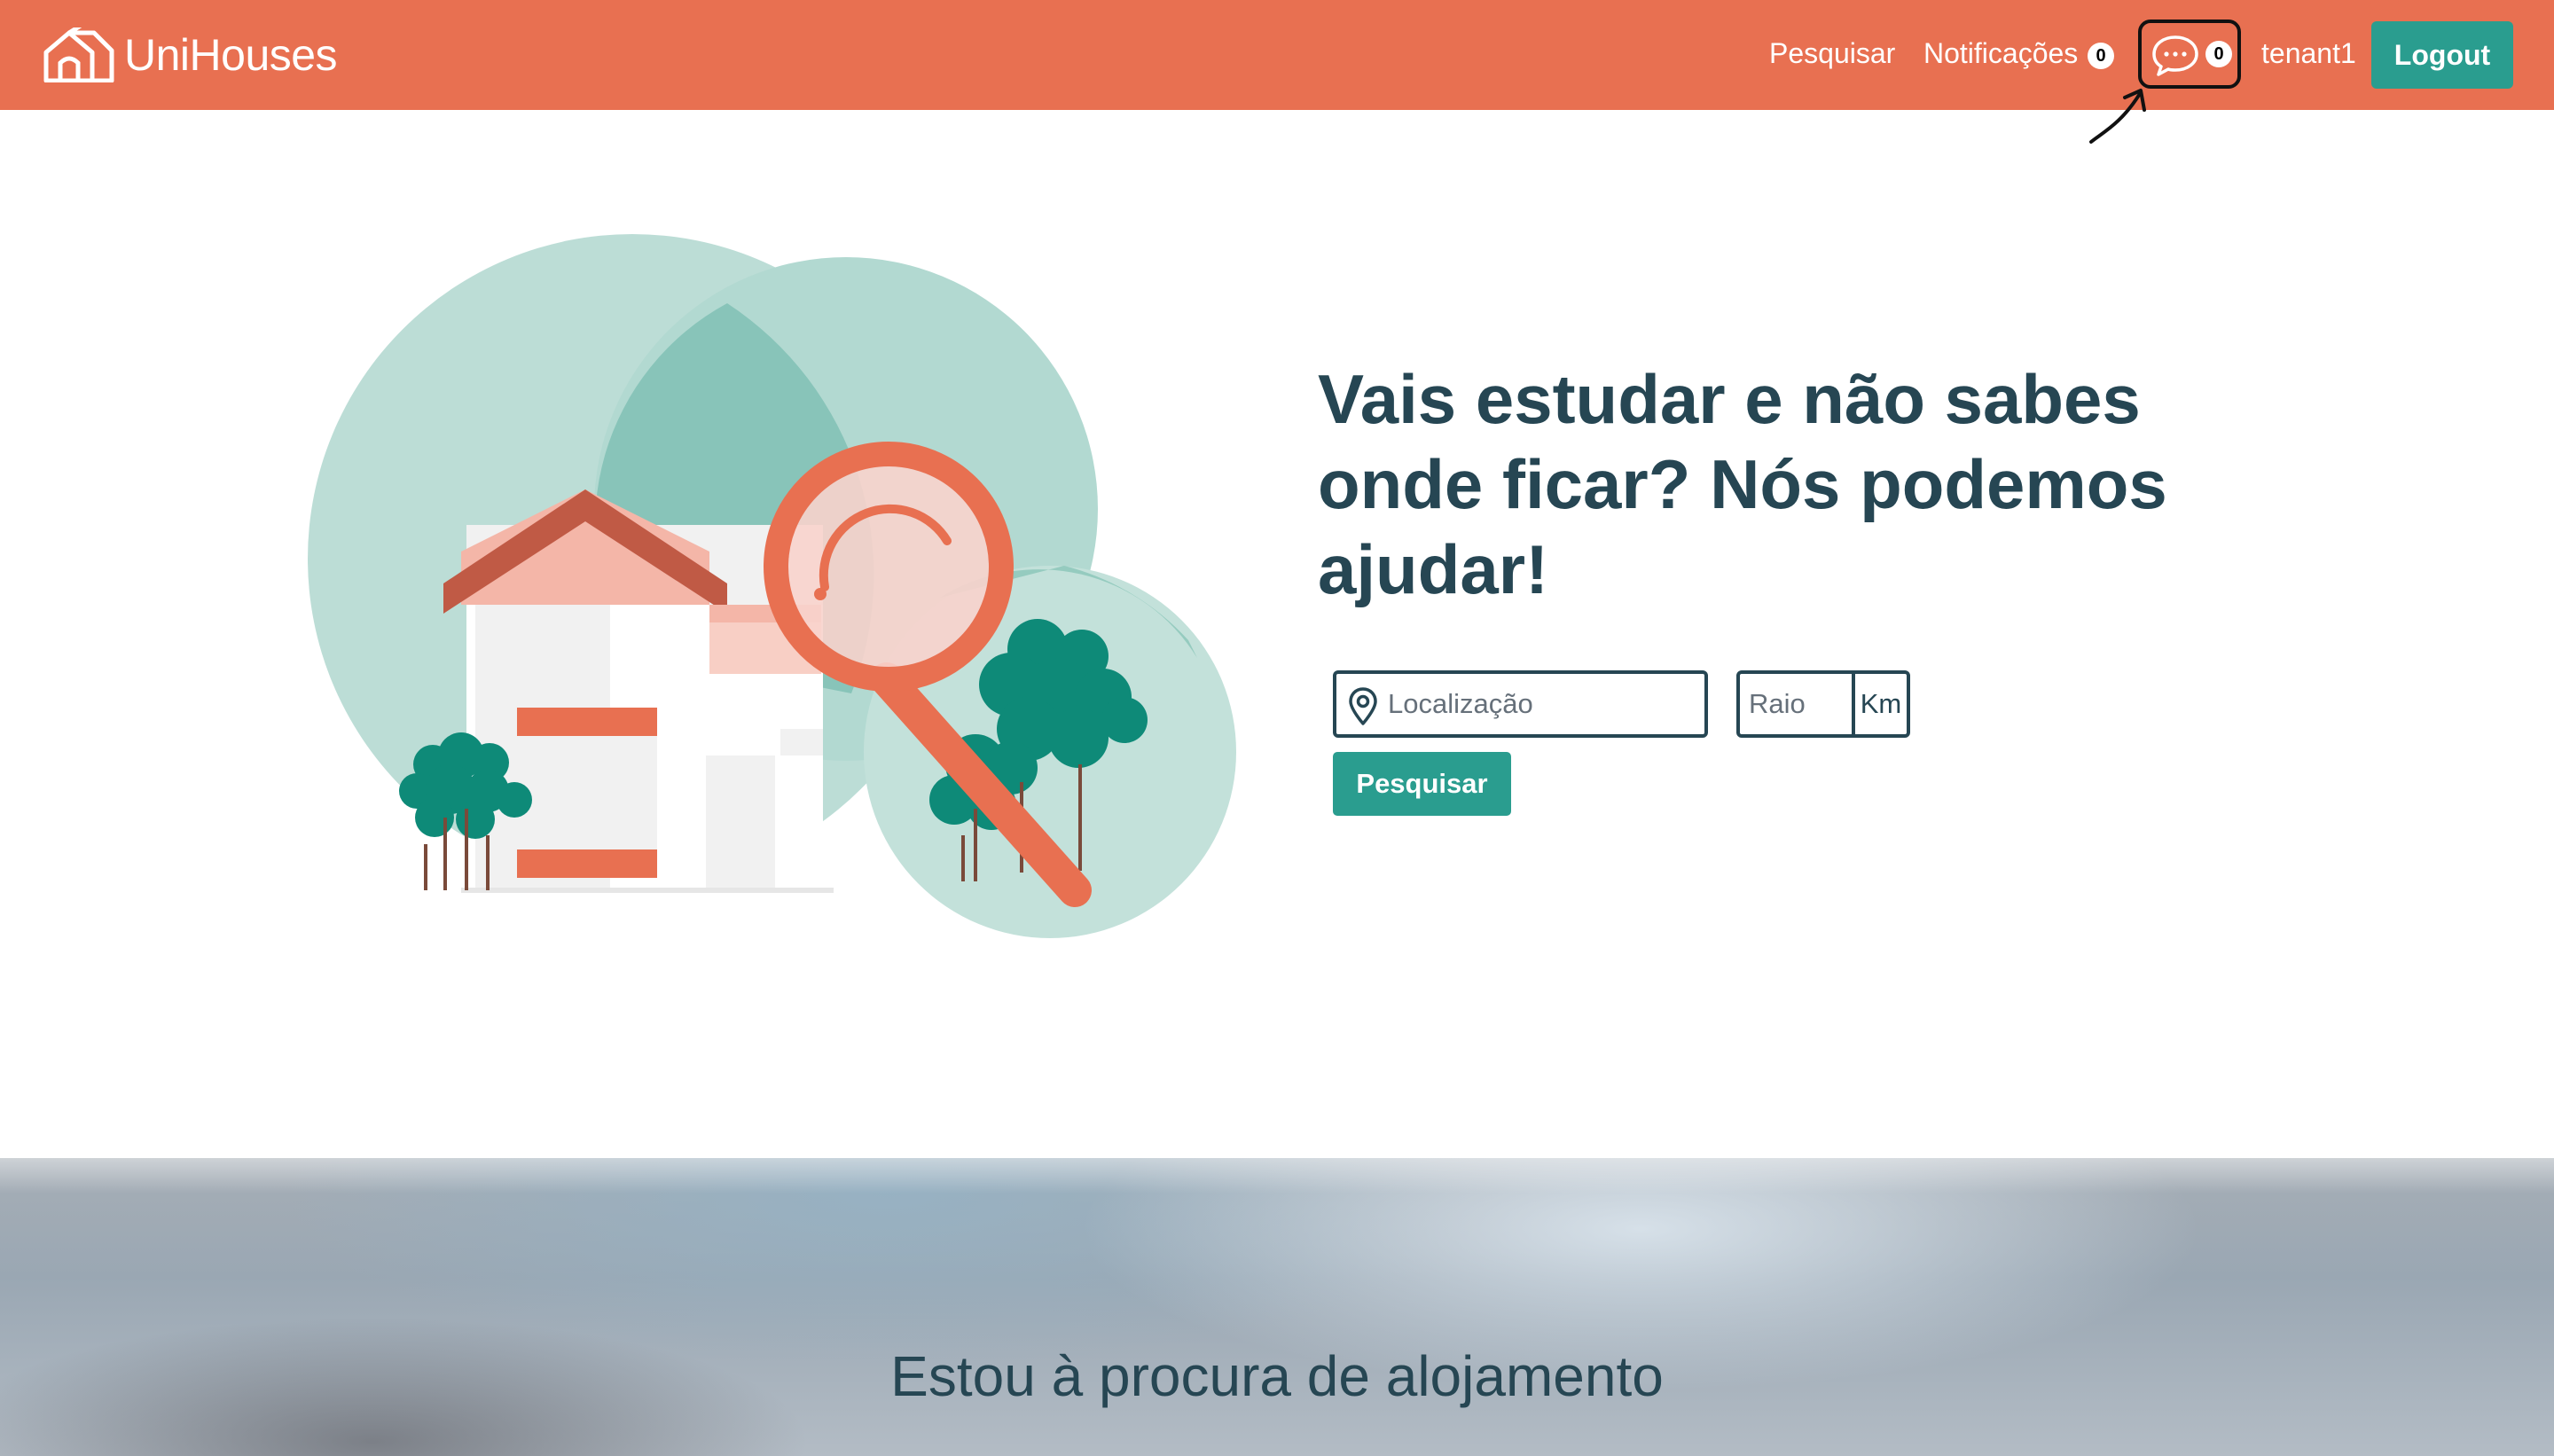 The width and height of the screenshot is (2554, 1456). I want to click on location-pin-icon, so click(1363, 706).